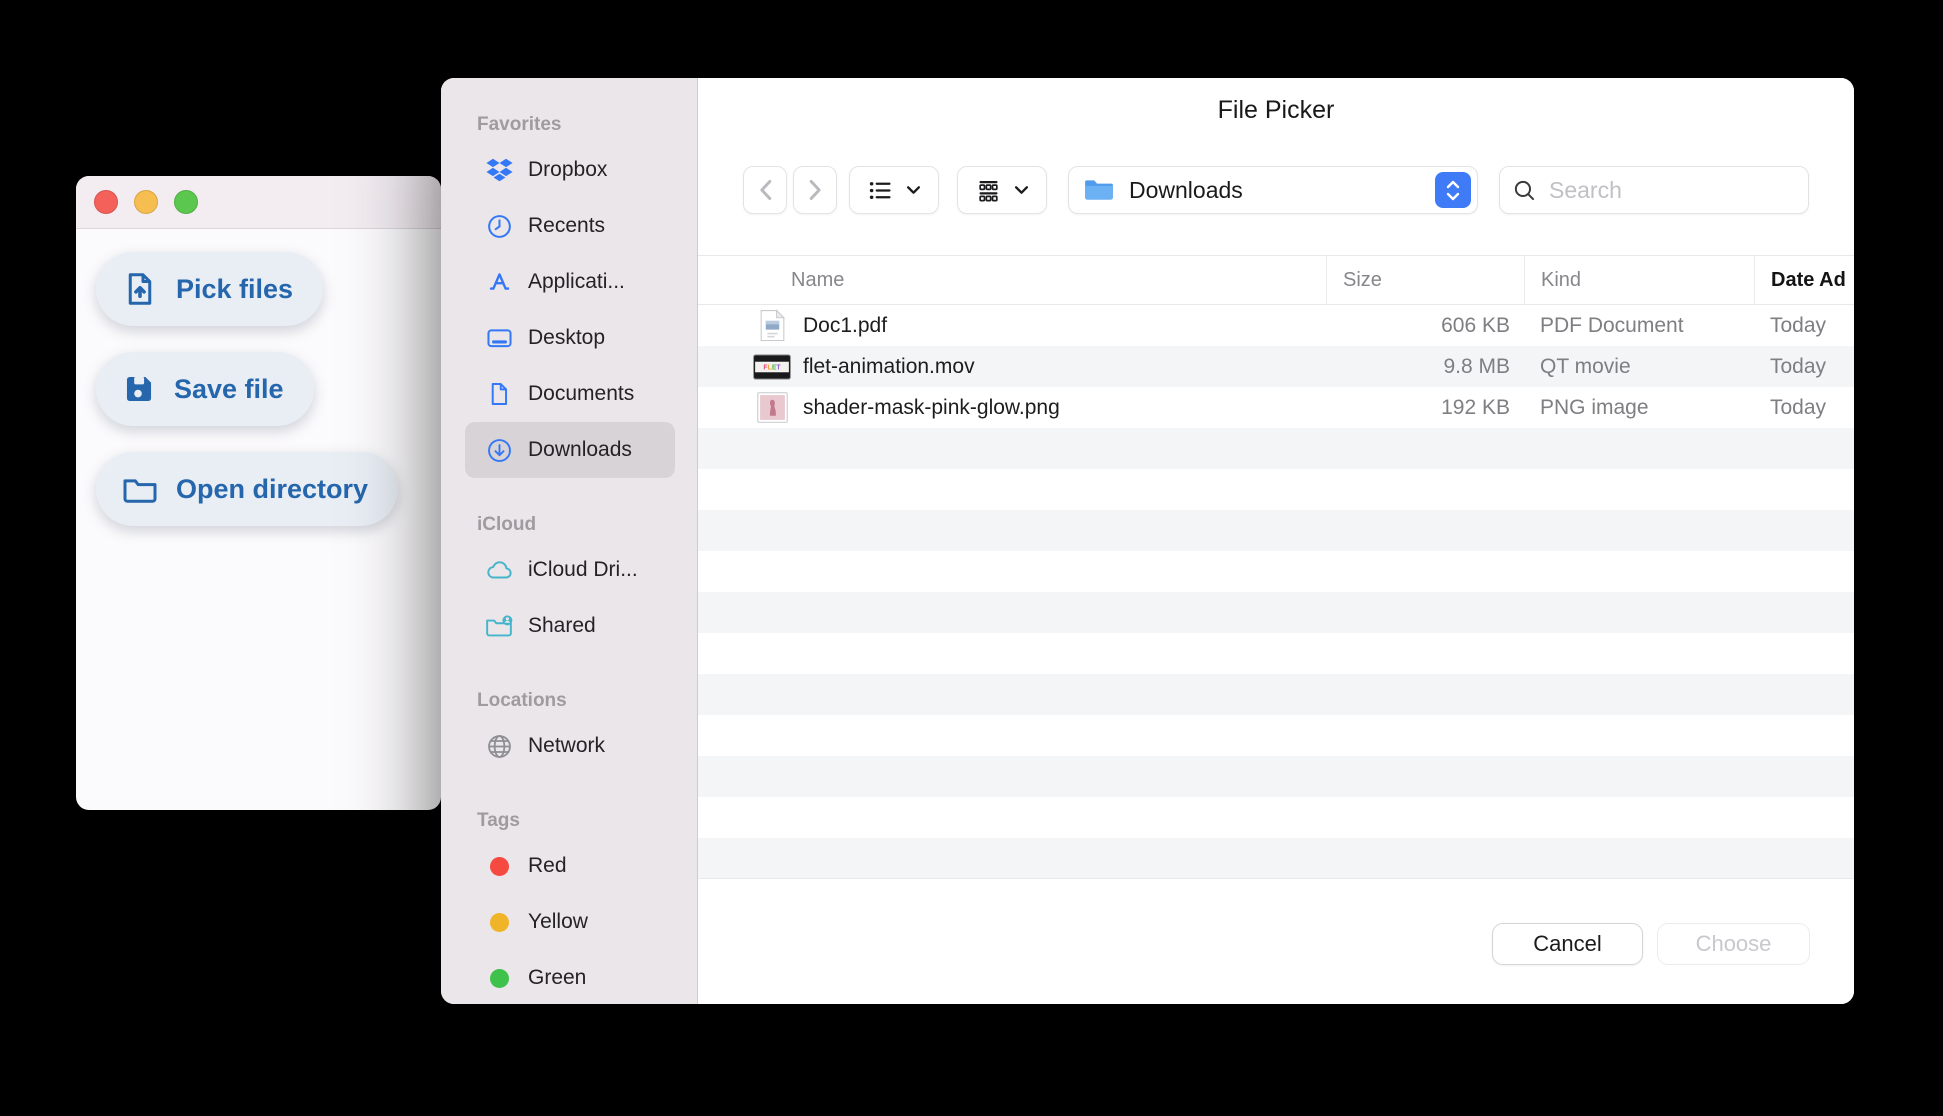 The height and width of the screenshot is (1116, 1943). Describe the element at coordinates (1002, 190) in the screenshot. I see `group-by-dropdown` at that location.